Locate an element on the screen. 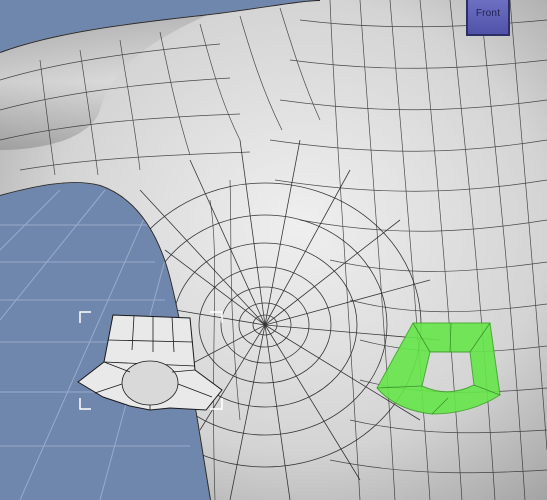 The width and height of the screenshot is (547, 500). viewcube-front-face: Front is located at coordinates (488, 18).